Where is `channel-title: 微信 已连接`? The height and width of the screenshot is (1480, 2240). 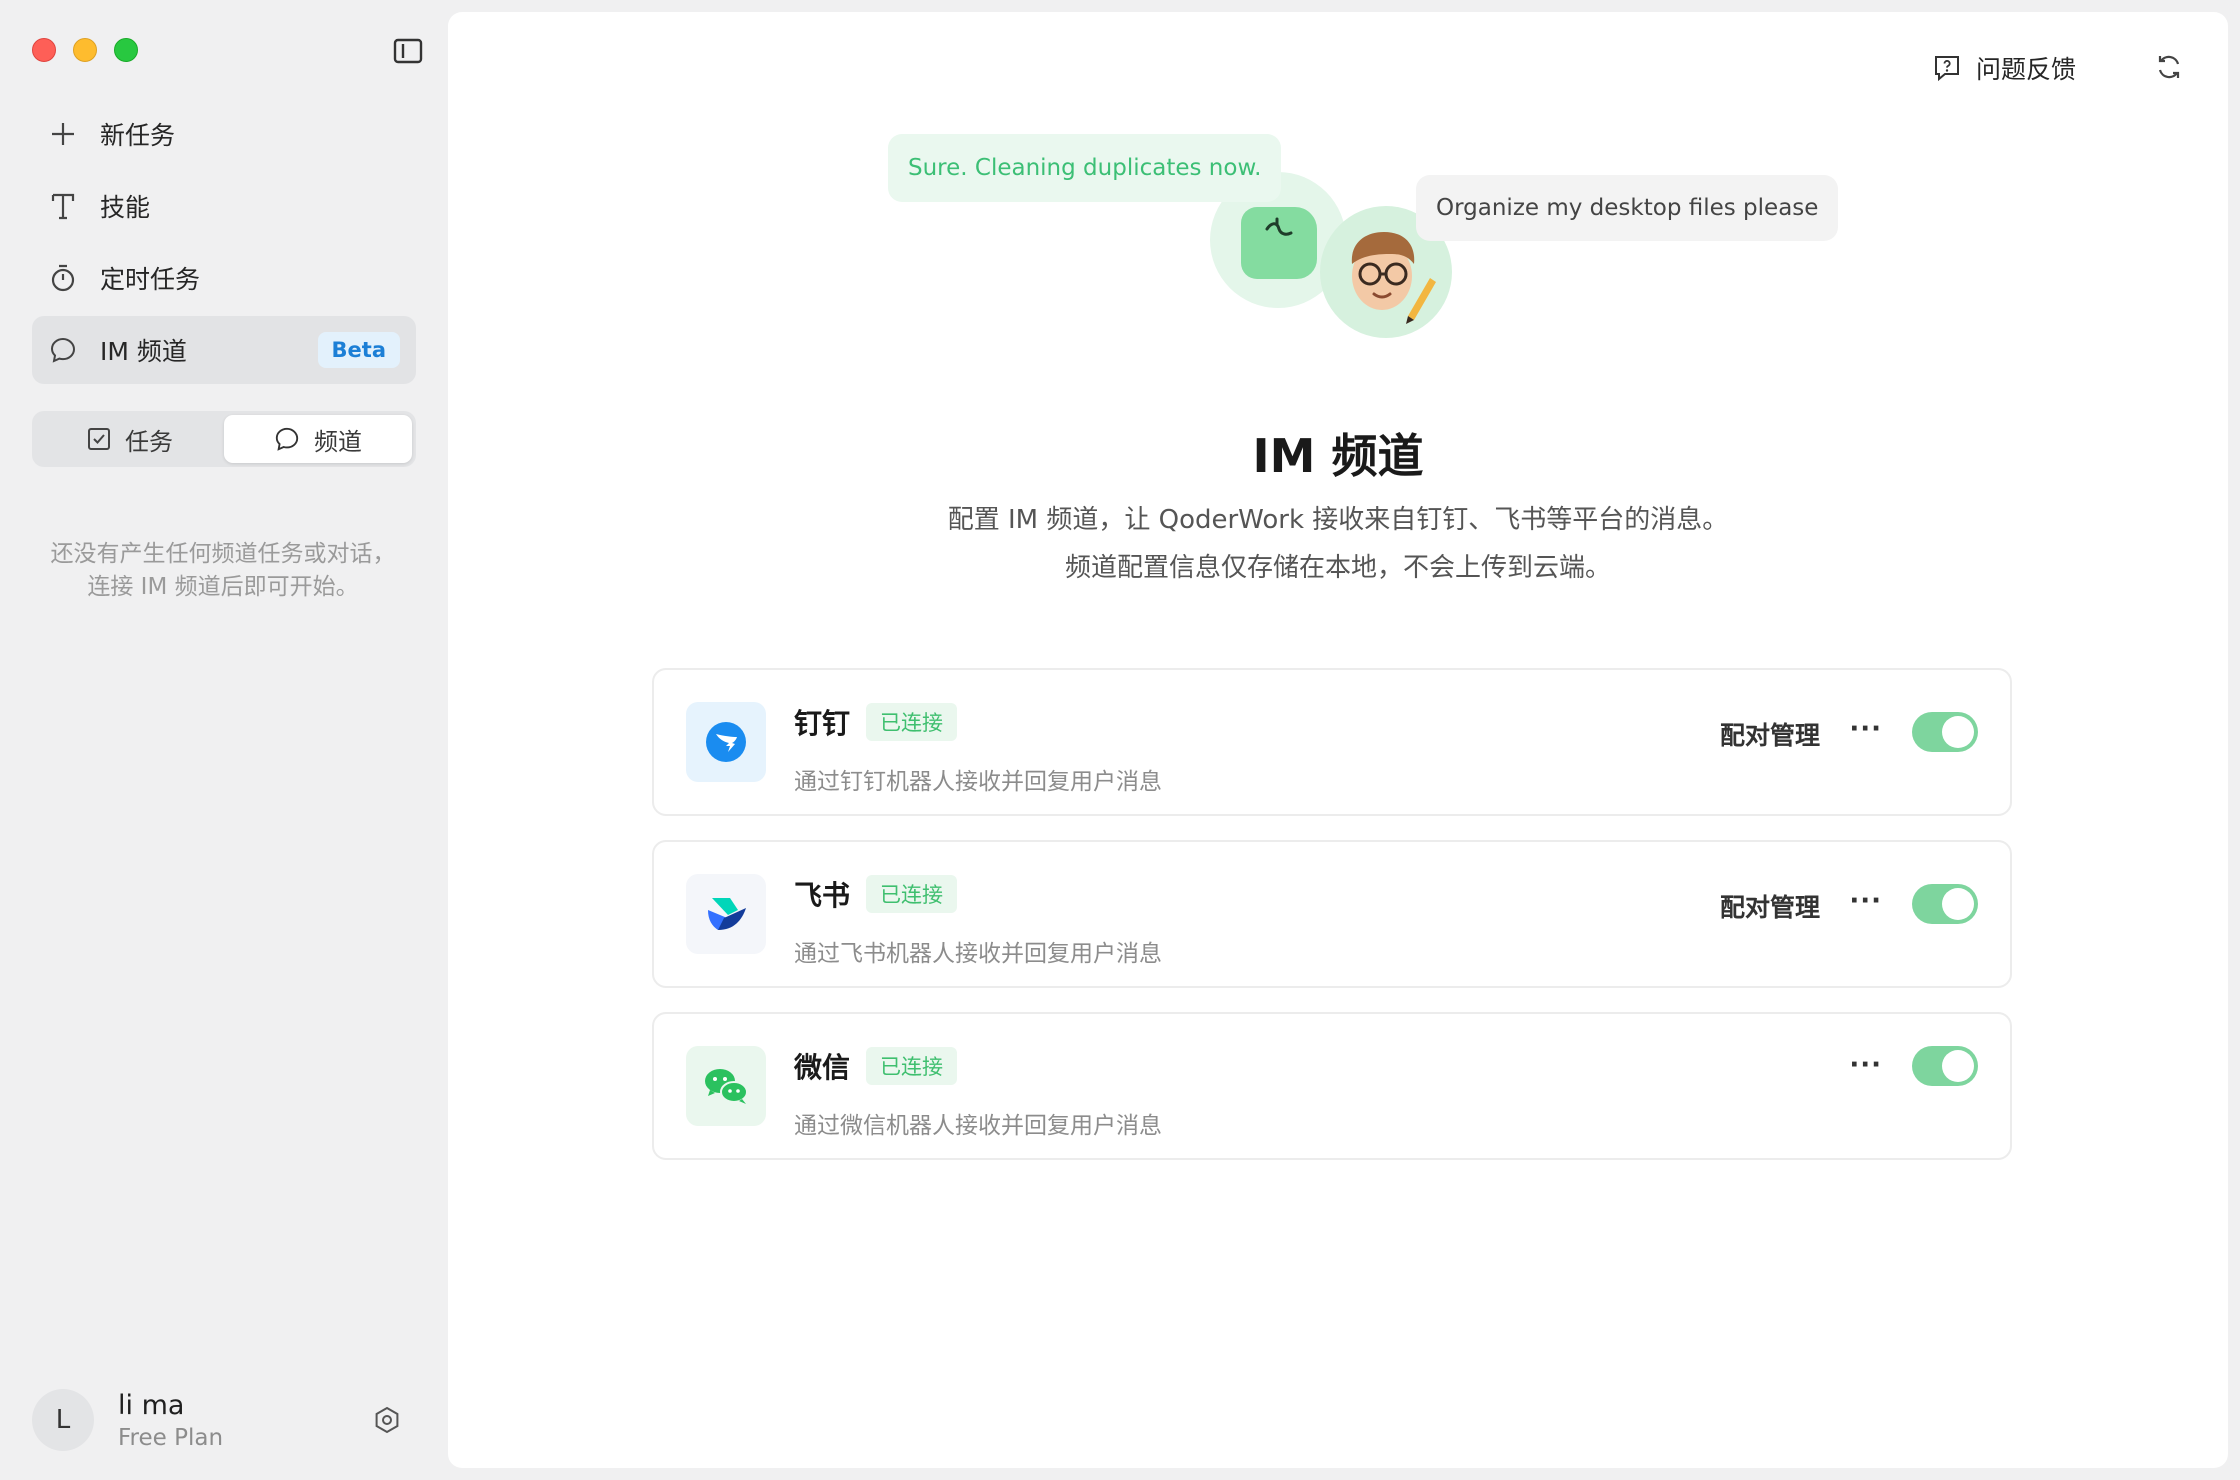
channel-title: 微信 已连接 is located at coordinates (876, 1066).